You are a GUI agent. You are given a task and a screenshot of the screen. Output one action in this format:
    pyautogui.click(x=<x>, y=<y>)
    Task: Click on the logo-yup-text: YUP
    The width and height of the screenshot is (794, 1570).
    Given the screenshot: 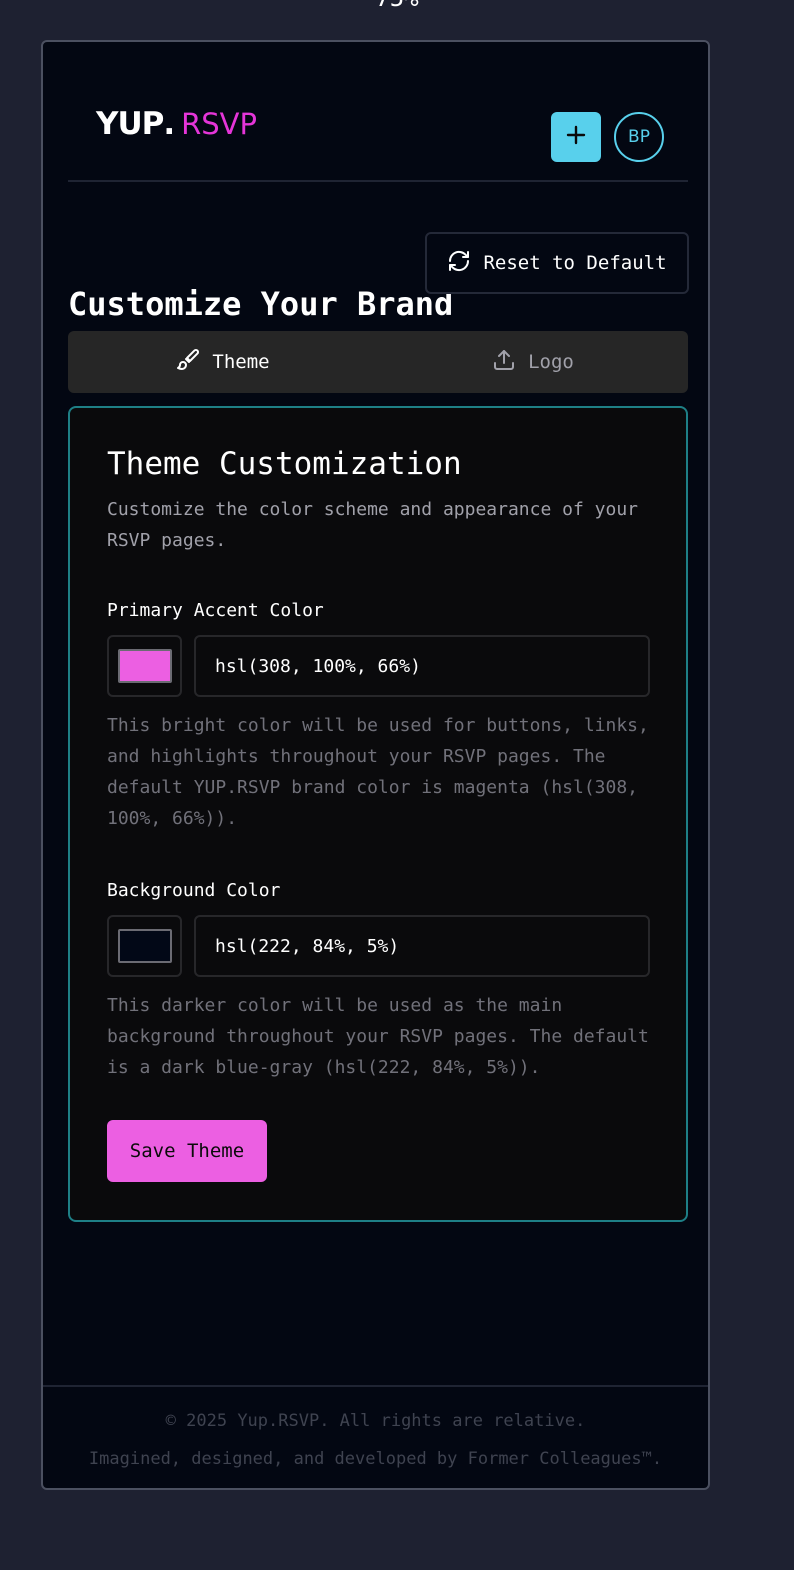 What is the action you would take?
    pyautogui.click(x=130, y=124)
    